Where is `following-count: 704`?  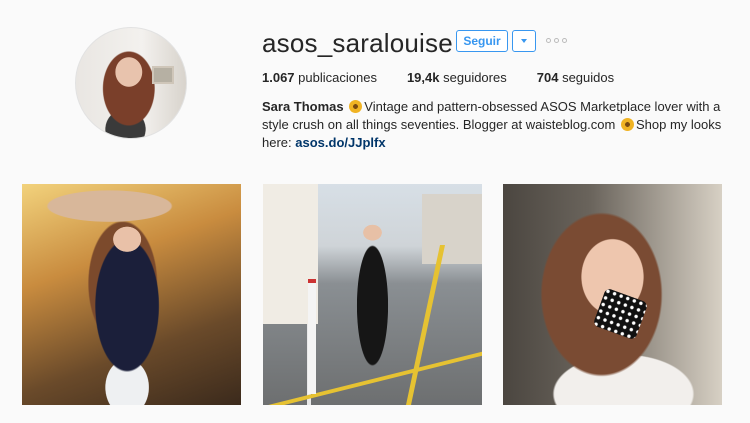
following-count: 704 is located at coordinates (547, 77).